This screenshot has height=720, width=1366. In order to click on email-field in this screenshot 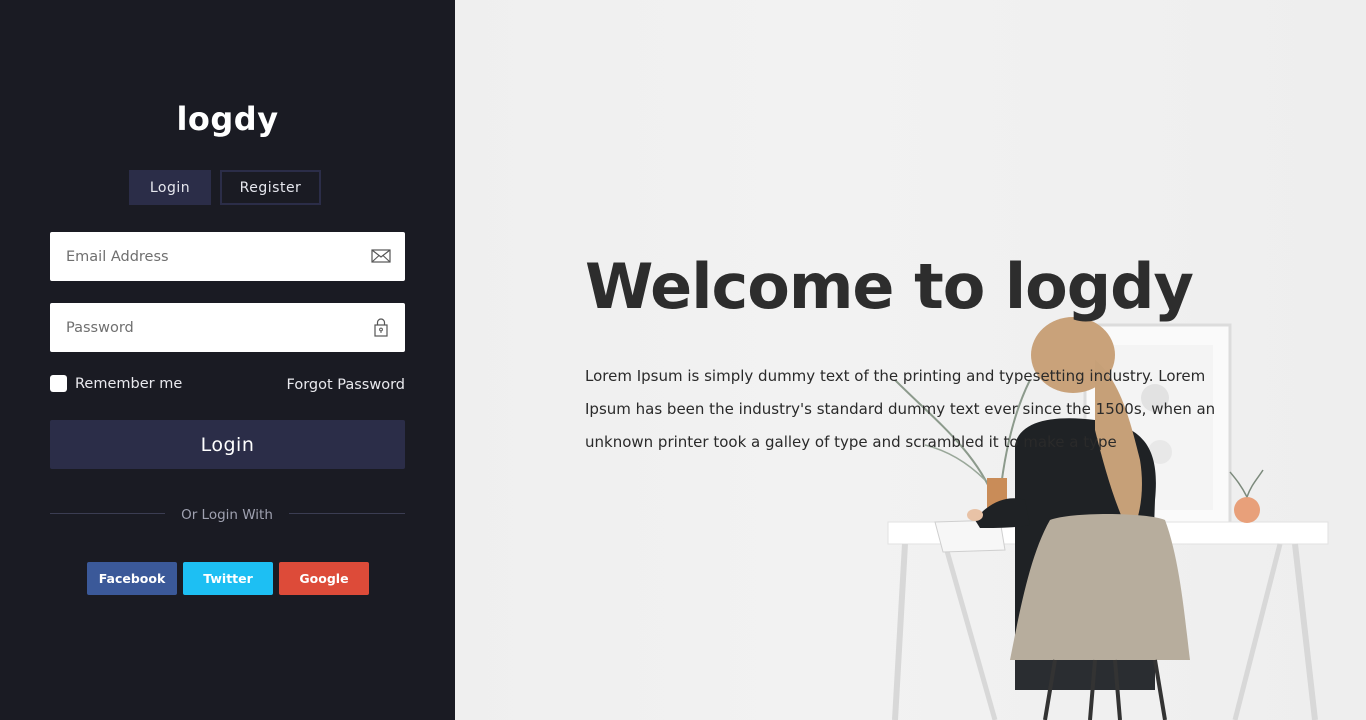, I will do `click(200, 256)`.